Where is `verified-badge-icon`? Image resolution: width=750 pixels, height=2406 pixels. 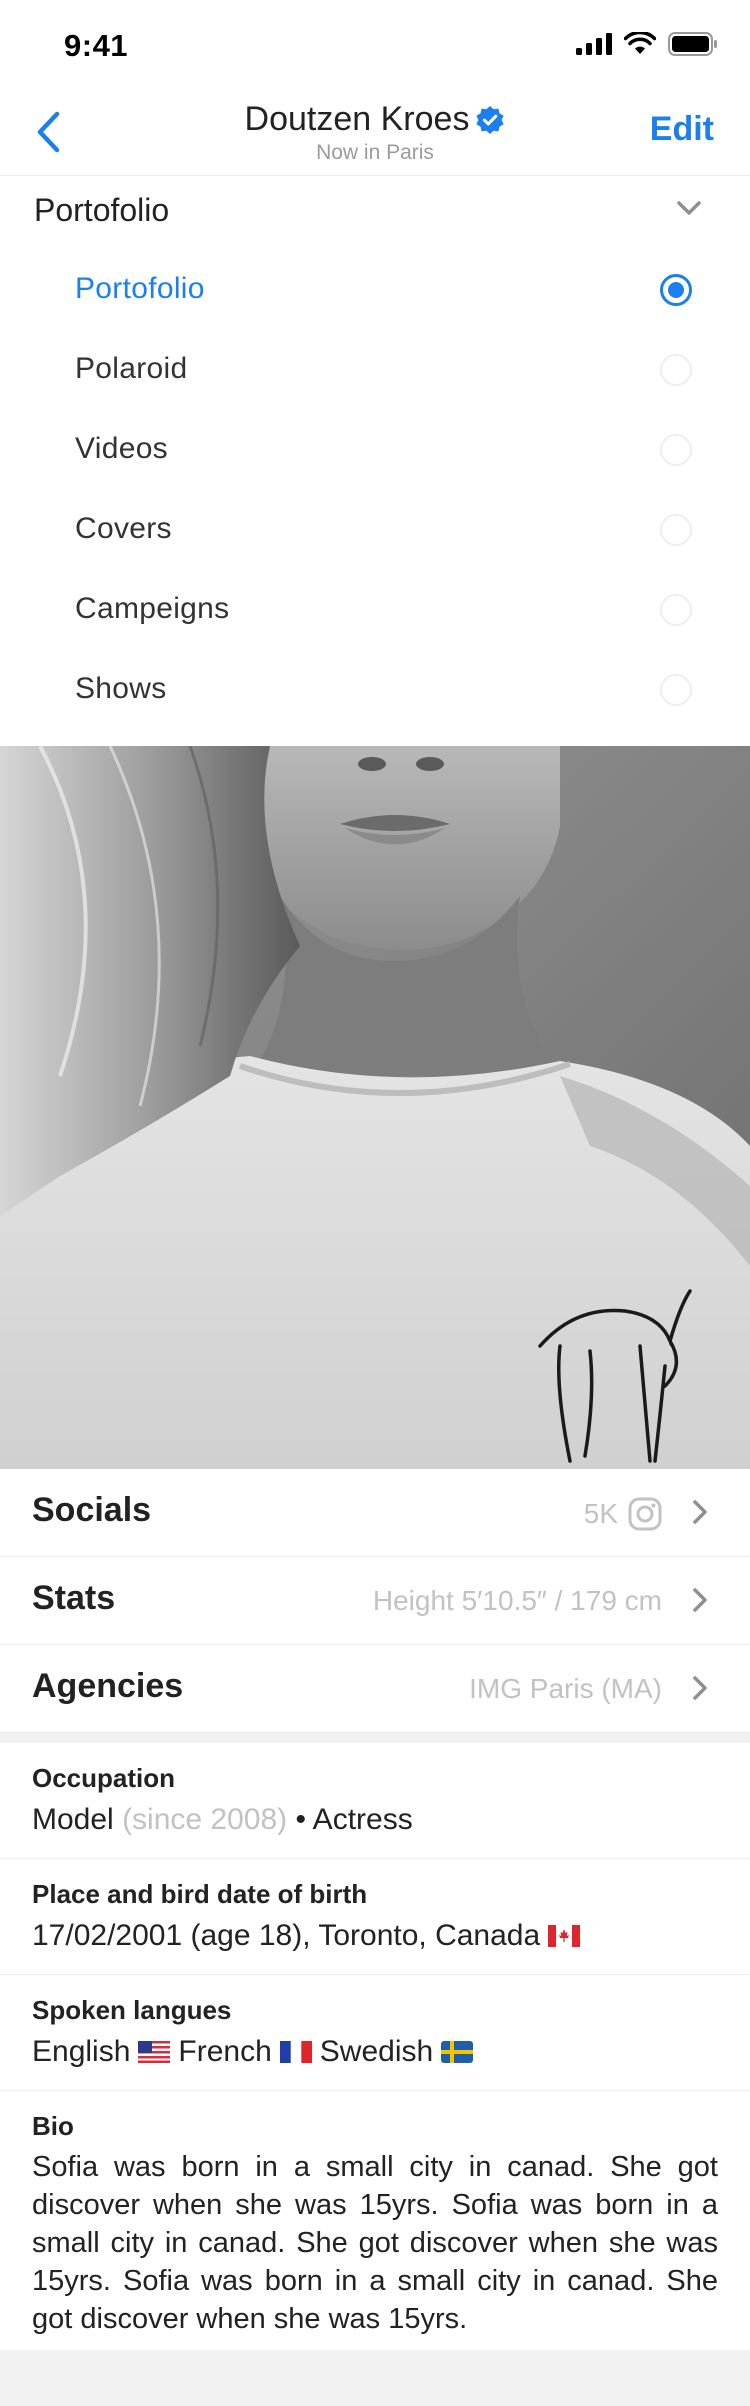 verified-badge-icon is located at coordinates (490, 119).